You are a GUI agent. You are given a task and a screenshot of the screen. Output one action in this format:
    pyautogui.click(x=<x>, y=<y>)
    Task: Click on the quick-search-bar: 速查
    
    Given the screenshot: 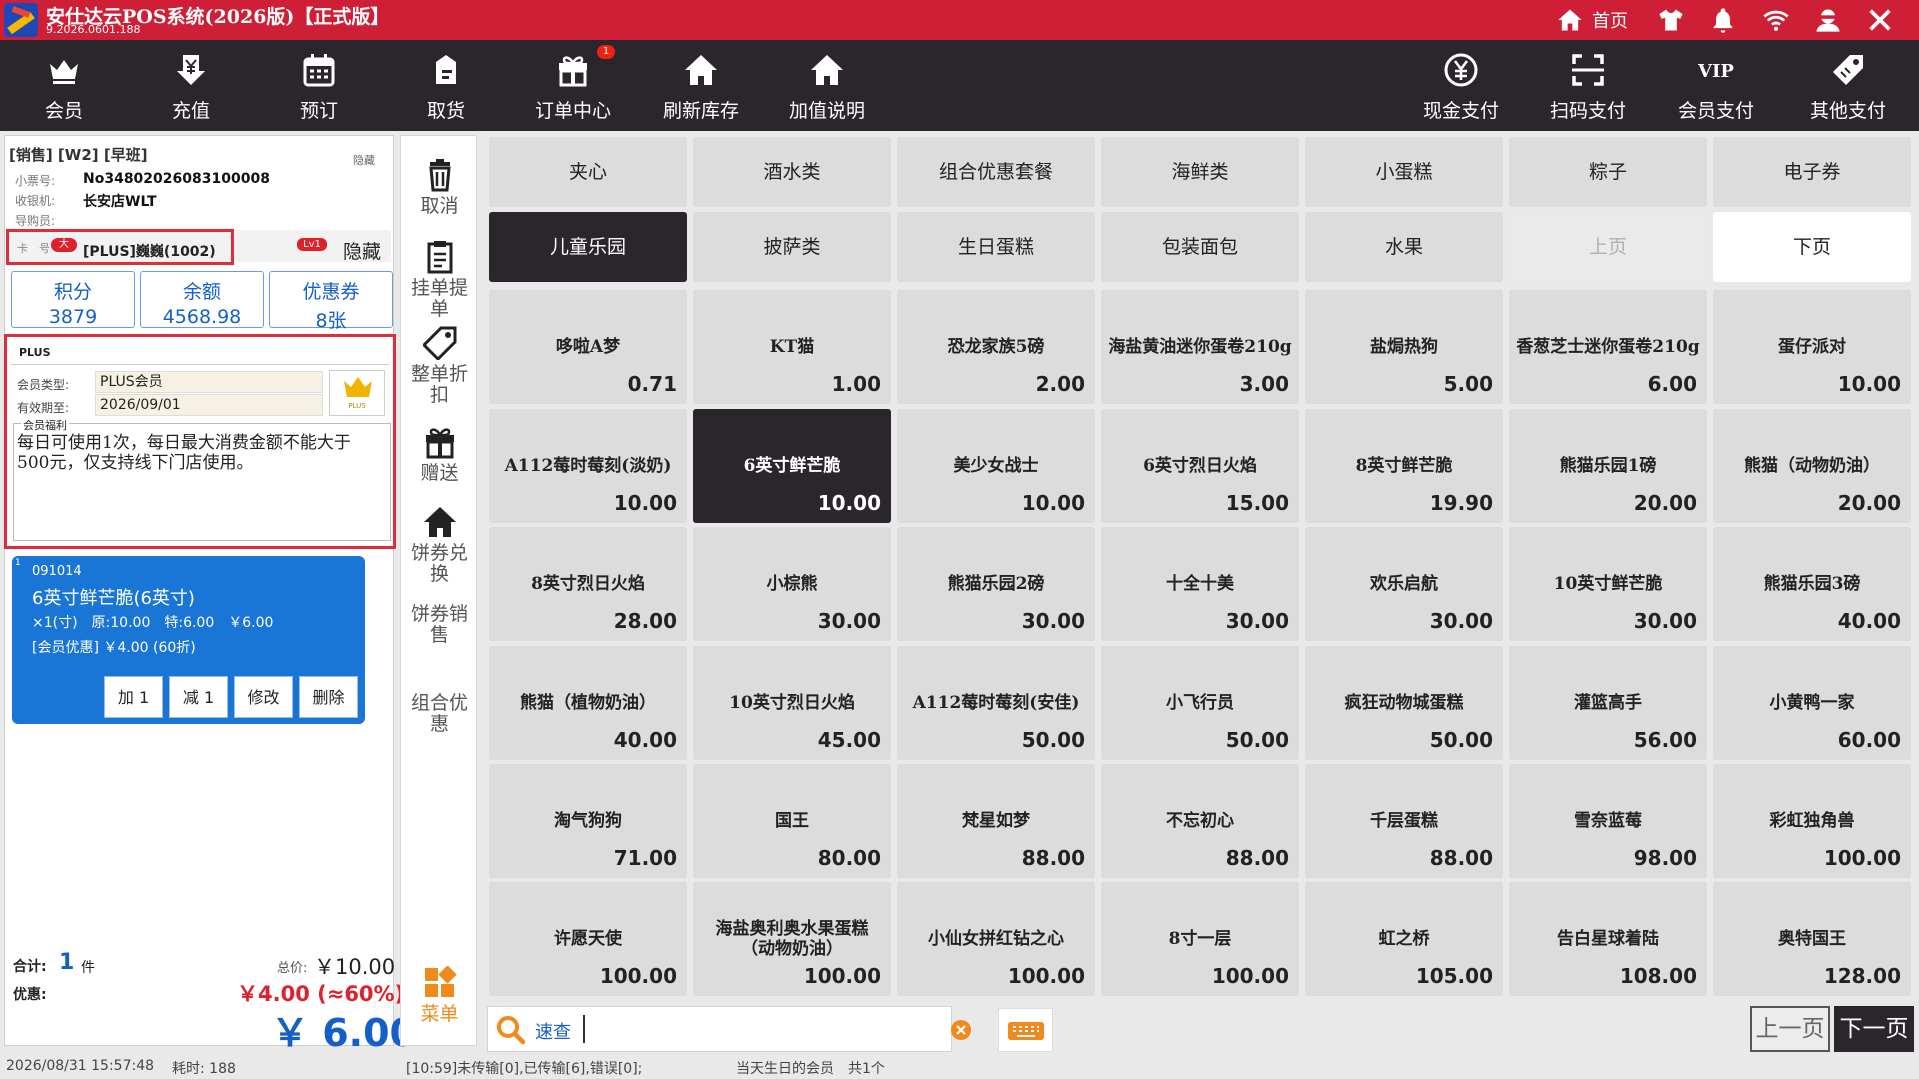 What is the action you would take?
    pyautogui.click(x=729, y=1029)
    